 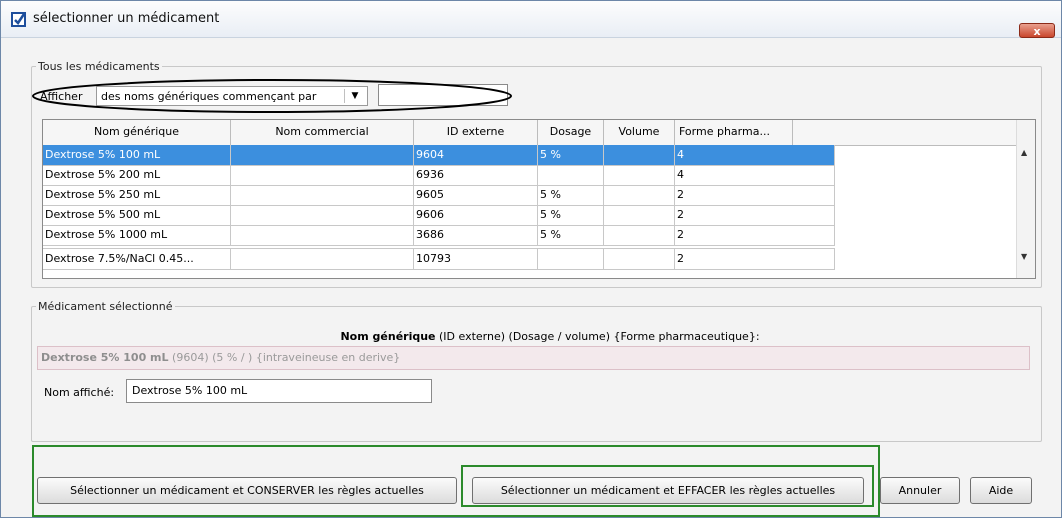 I want to click on column-header-nom-generique: Nom générique, so click(x=137, y=132).